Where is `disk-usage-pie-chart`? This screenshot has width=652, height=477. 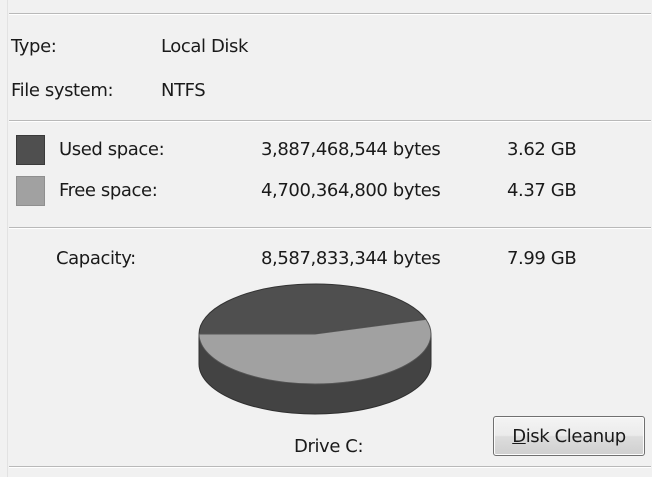
disk-usage-pie-chart is located at coordinates (315, 357).